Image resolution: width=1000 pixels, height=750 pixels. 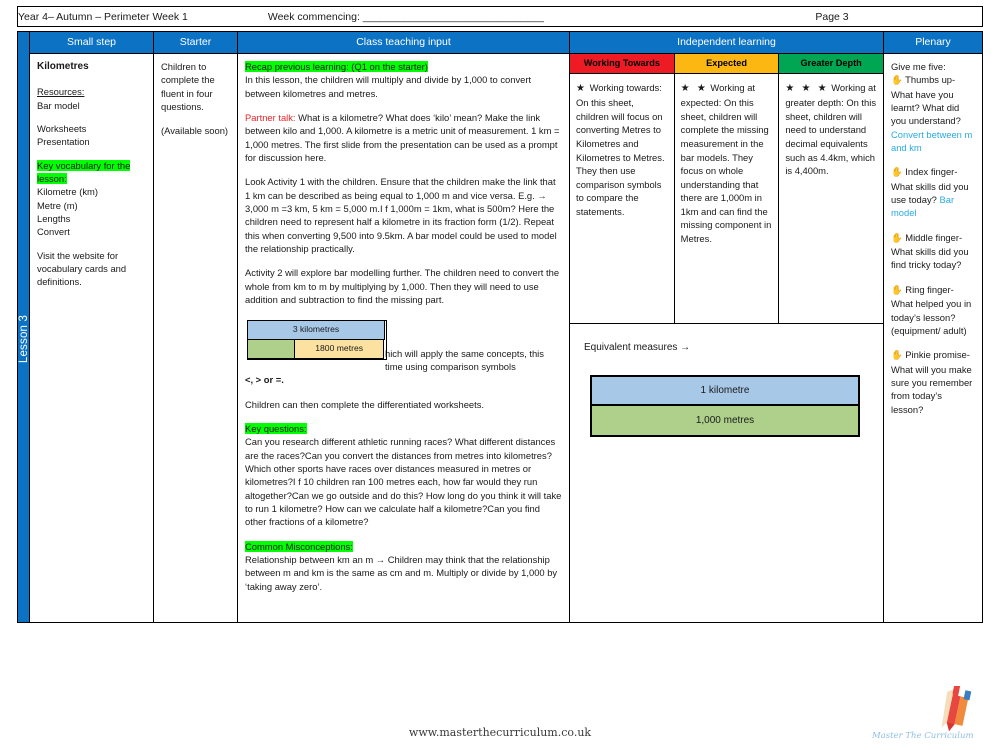 I want to click on bar-model-large-bottom: 1,000 metres, so click(x=725, y=420).